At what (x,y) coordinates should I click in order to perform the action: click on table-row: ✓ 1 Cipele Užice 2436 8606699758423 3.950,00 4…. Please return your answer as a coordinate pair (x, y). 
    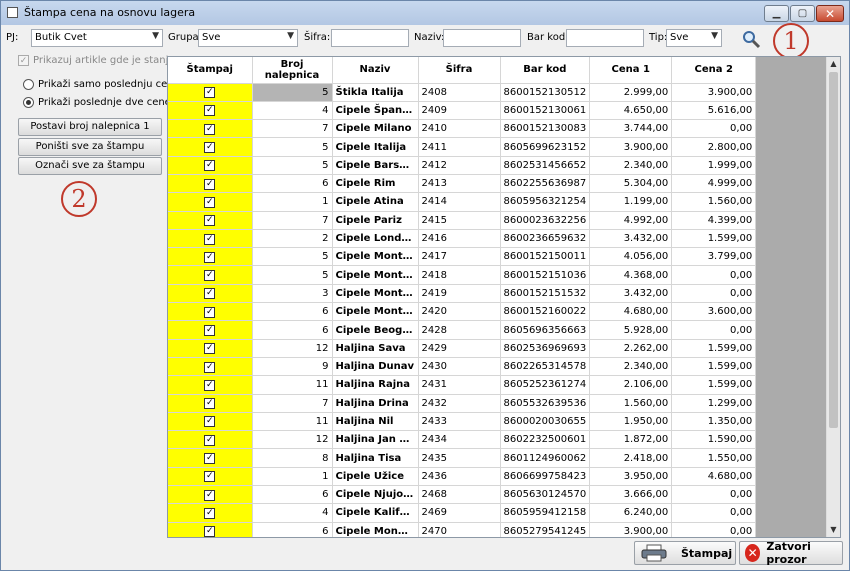
    Looking at the image, I should click on (462, 477).